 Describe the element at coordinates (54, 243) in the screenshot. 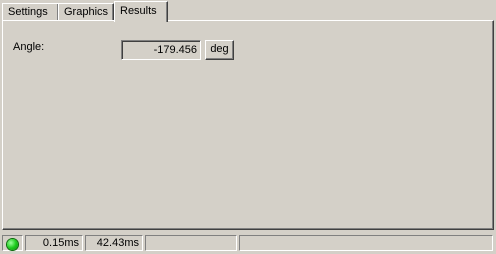

I see `status-time-1: 0.15ms` at that location.